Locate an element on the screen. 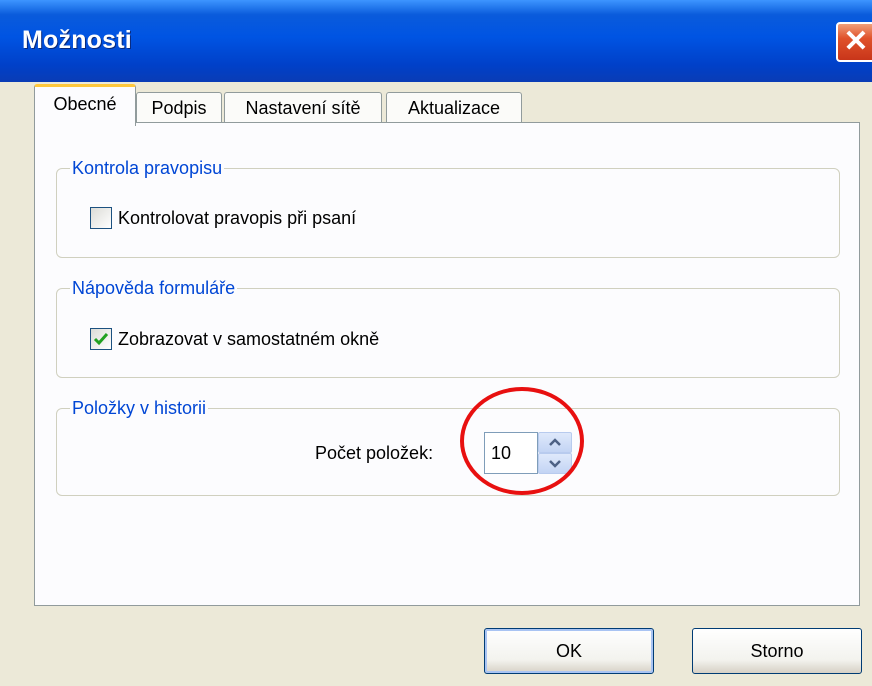 Image resolution: width=872 pixels, height=686 pixels. cancel-button: Storno is located at coordinates (777, 651).